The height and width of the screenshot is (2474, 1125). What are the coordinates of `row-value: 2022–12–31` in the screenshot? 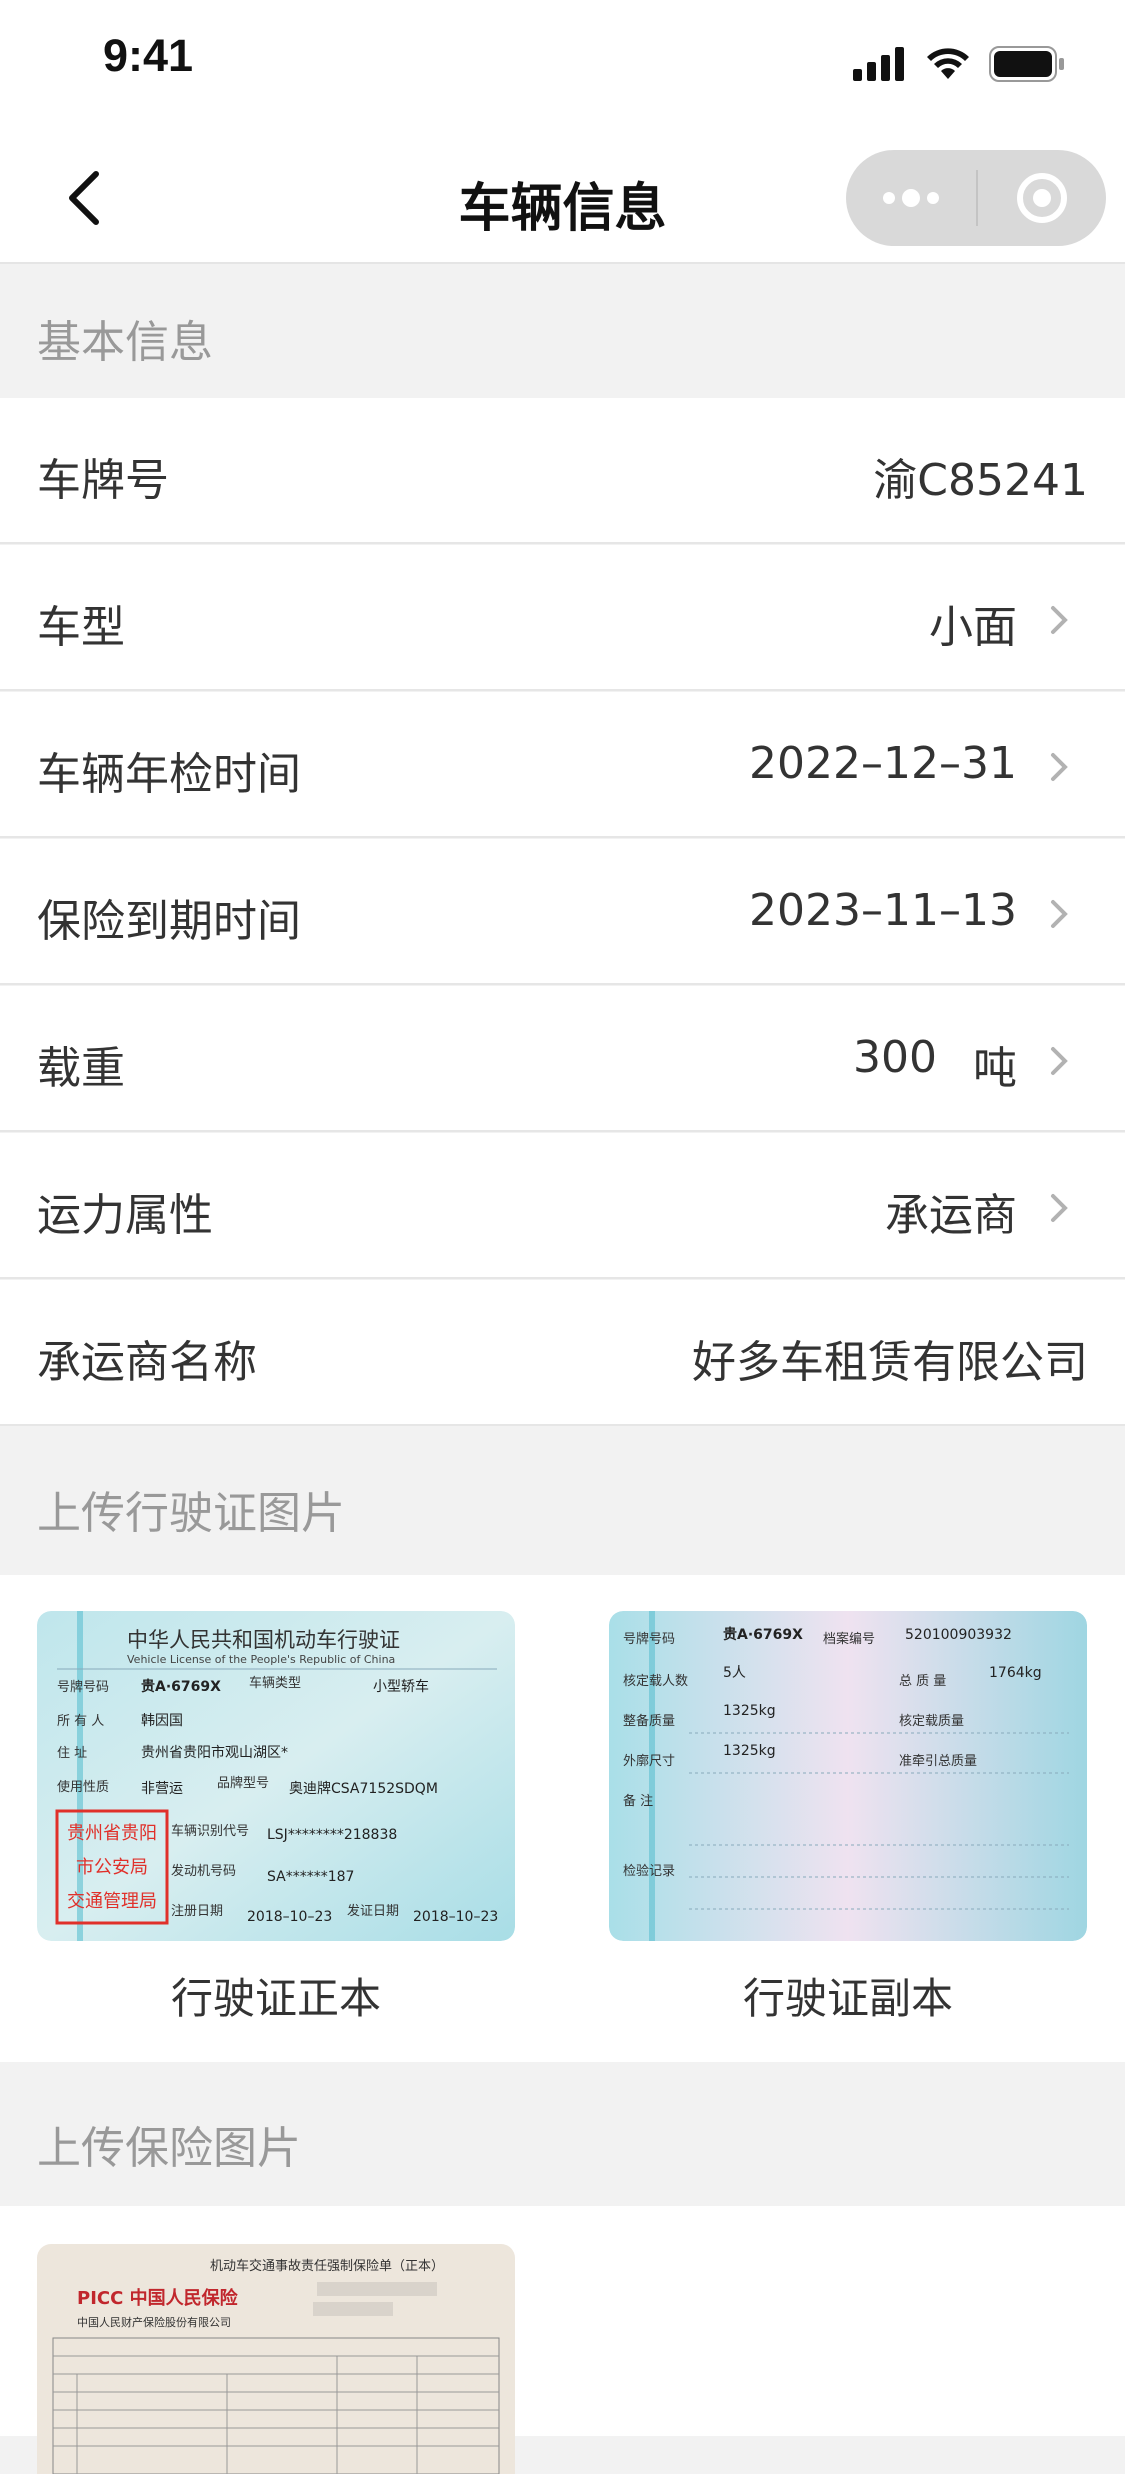 It's located at (883, 763).